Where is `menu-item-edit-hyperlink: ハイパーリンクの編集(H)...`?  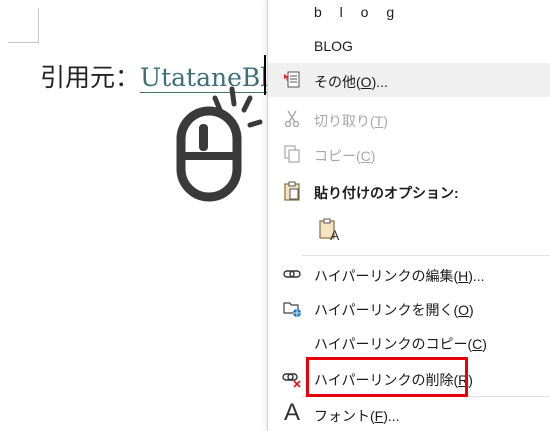
menu-item-edit-hyperlink: ハイパーリンクの編集(H)... is located at coordinates (409, 274).